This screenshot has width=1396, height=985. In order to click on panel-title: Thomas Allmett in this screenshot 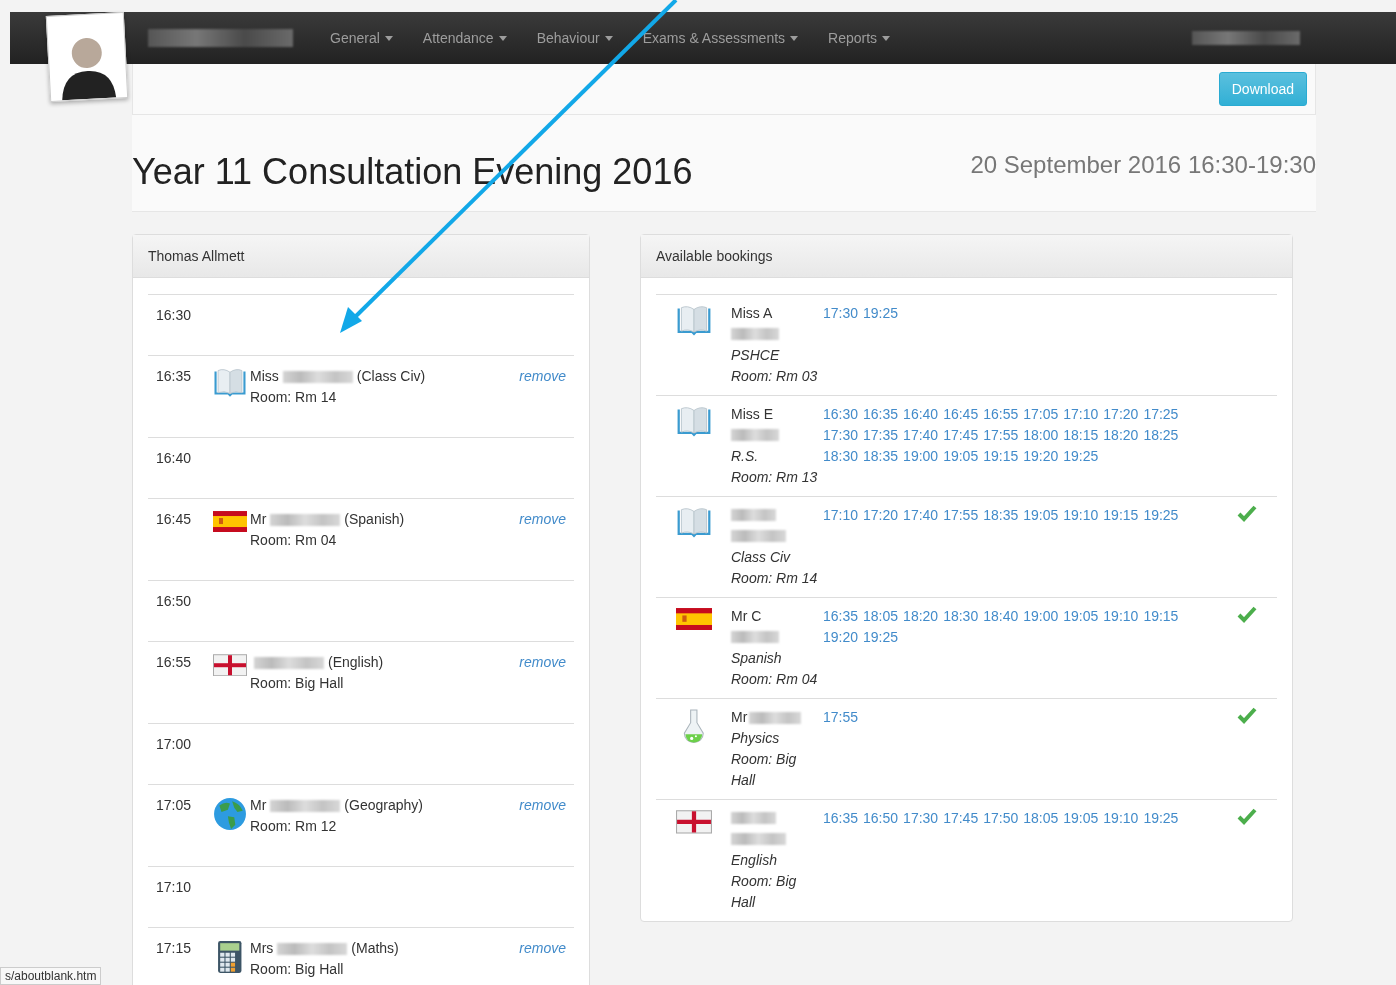, I will do `click(196, 256)`.